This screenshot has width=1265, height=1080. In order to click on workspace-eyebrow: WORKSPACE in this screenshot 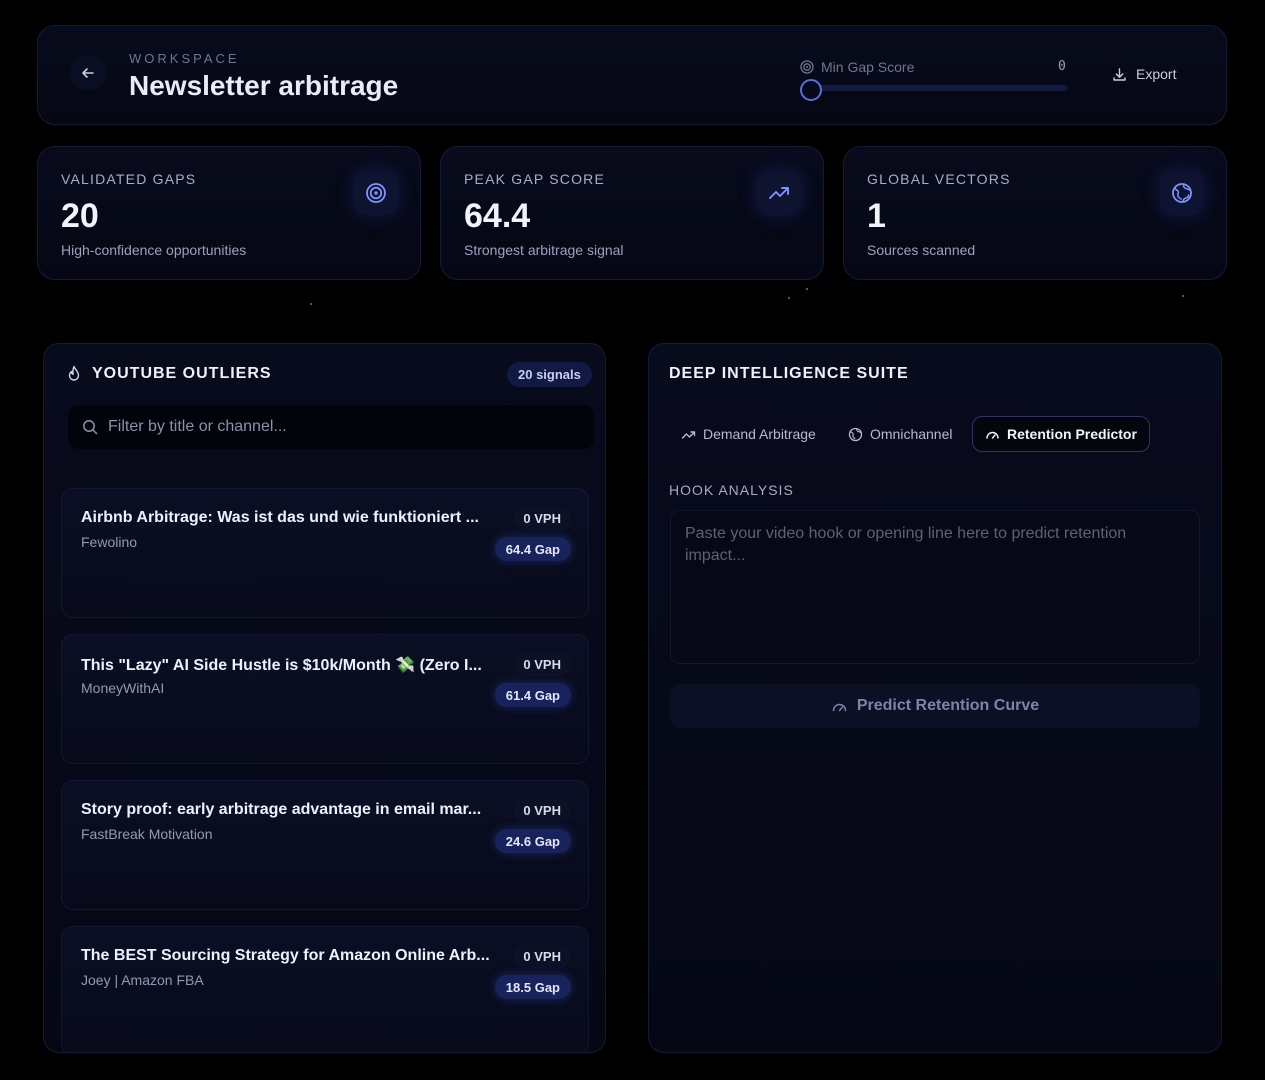, I will do `click(184, 58)`.